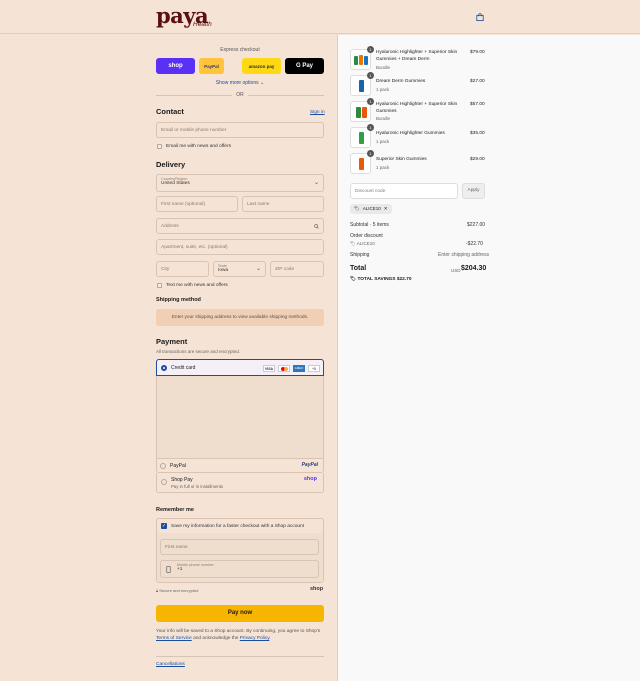  Describe the element at coordinates (178, 466) in the screenshot. I see `paypal-label: PayPal` at that location.